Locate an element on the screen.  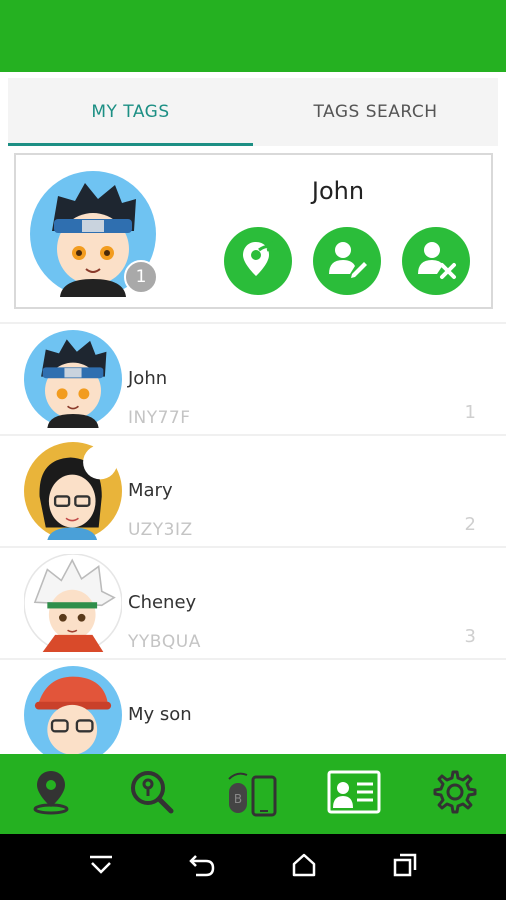
tab-tags-search: TAGS SEARCH is located at coordinates (375, 112).